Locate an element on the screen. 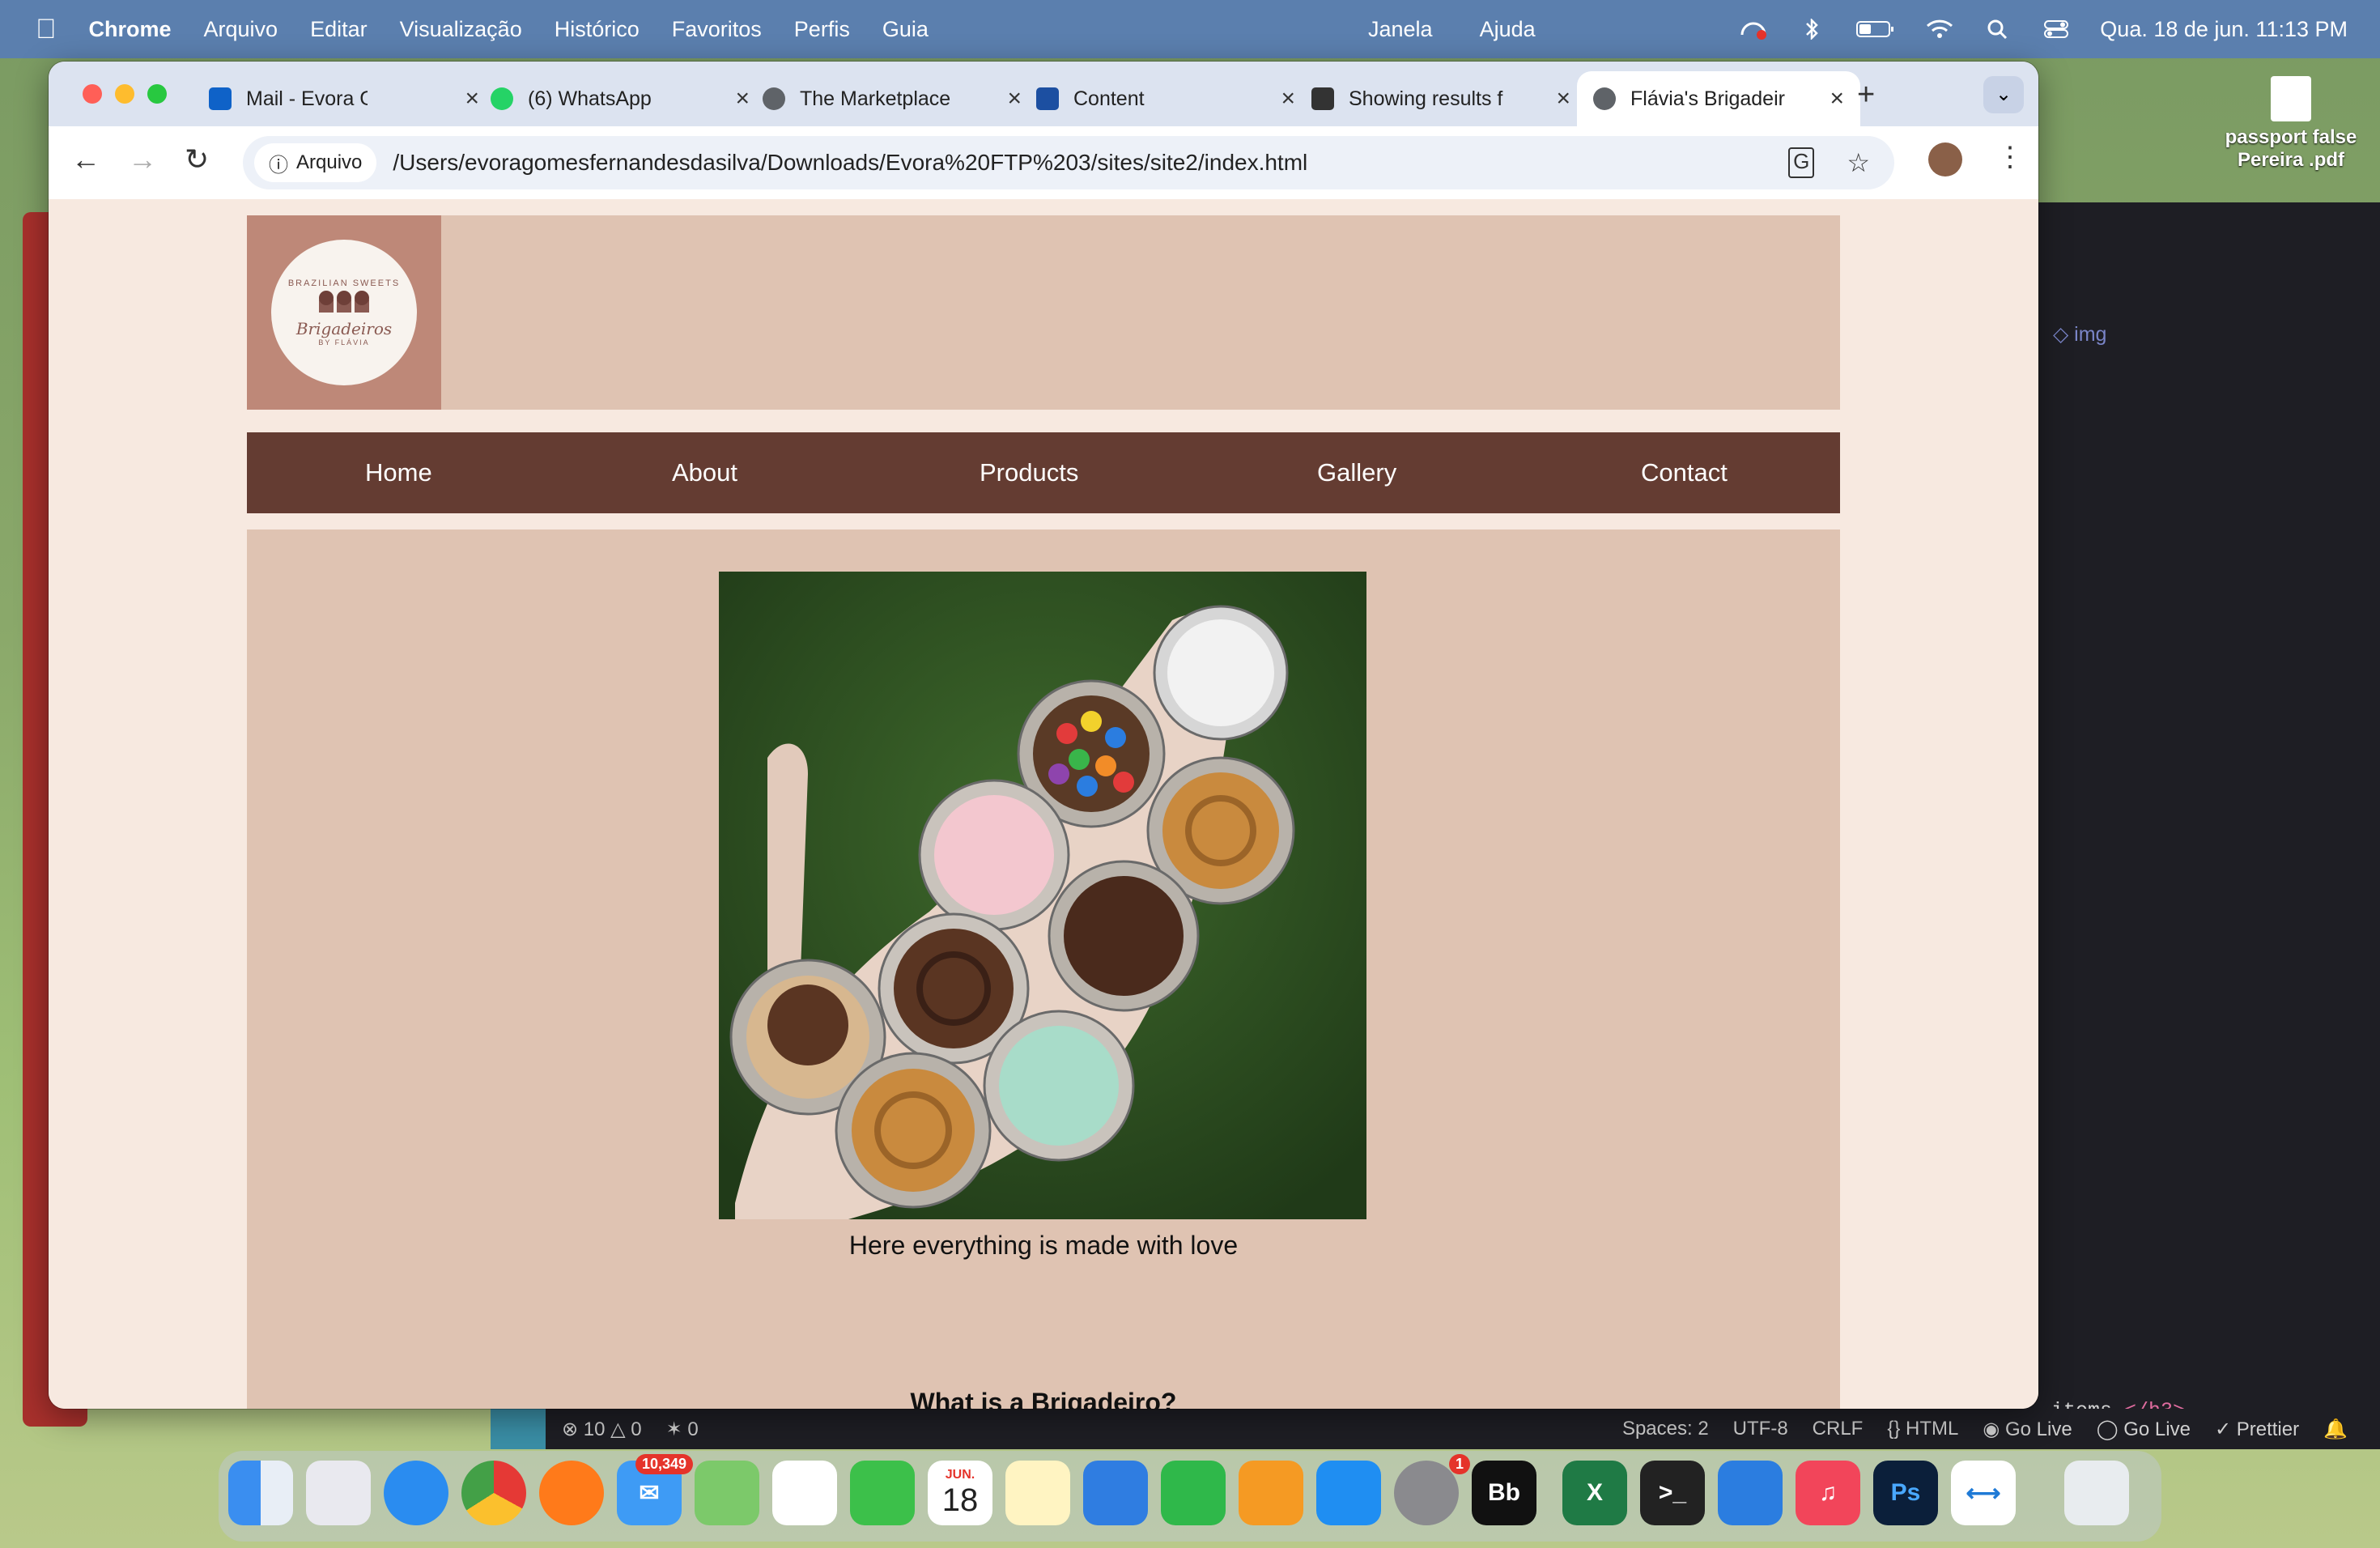  back-arrow-icon: ← is located at coordinates (85, 159).